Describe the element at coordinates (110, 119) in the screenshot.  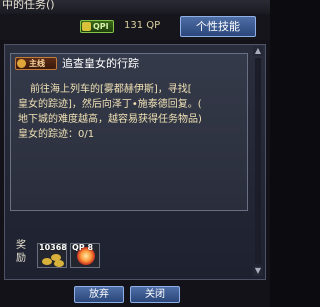
I see `quest-description-line: 地下城的难度越高，越容易获得任务物品)` at that location.